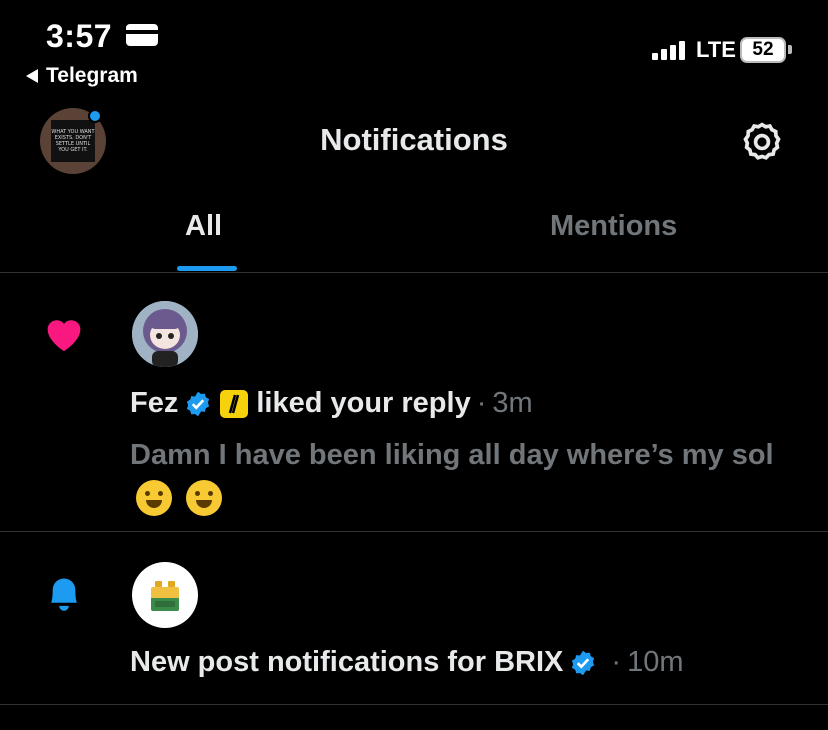  Describe the element at coordinates (79, 36) in the screenshot. I see `status-time: 3:57` at that location.